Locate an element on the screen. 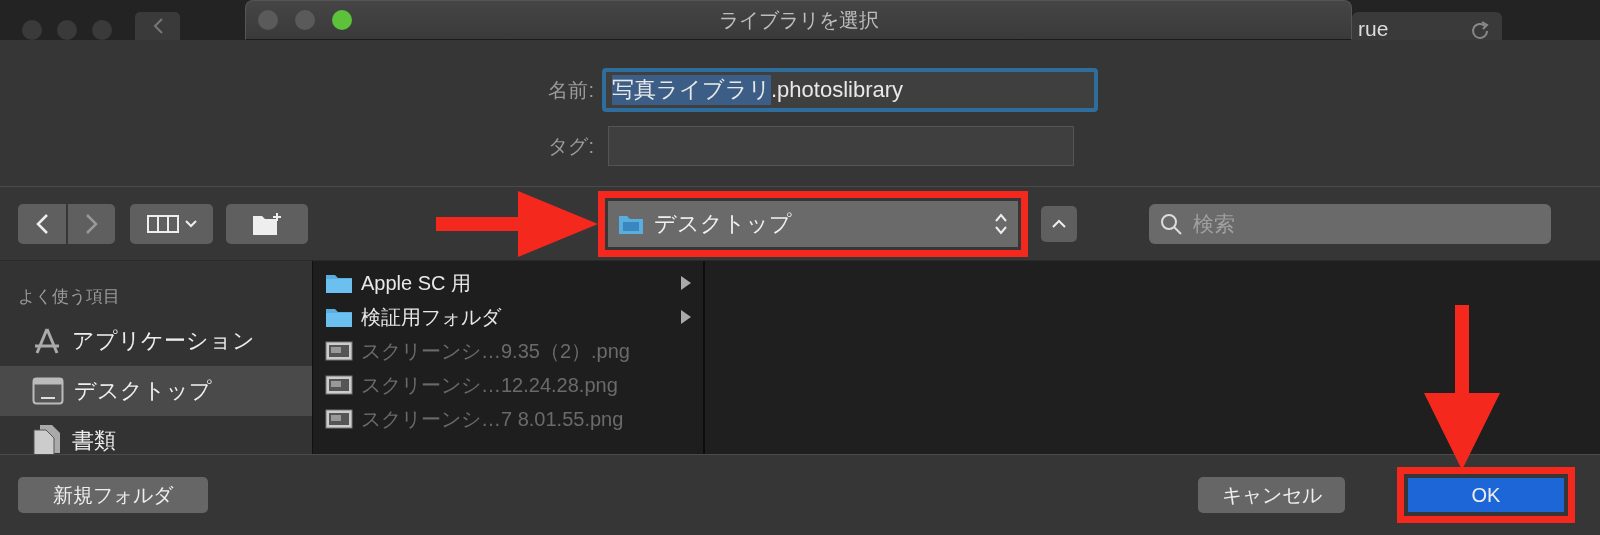 The image size is (1600, 535). cancel-button: キャンセル is located at coordinates (1271, 495).